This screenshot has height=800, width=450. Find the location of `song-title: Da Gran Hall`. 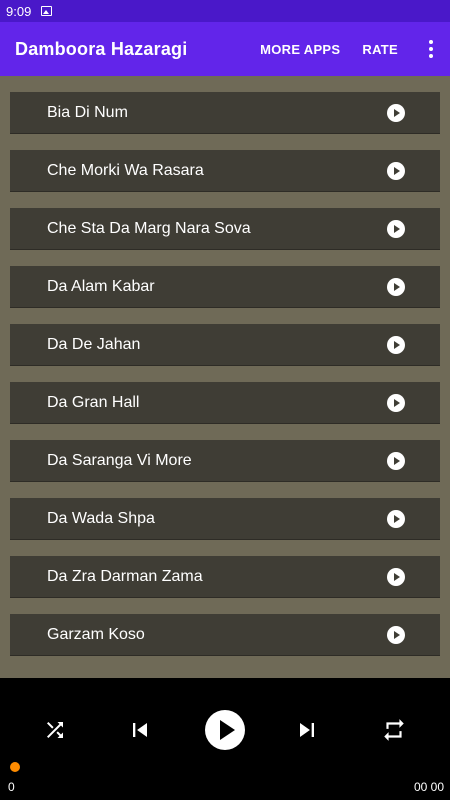

song-title: Da Gran Hall is located at coordinates (93, 402).